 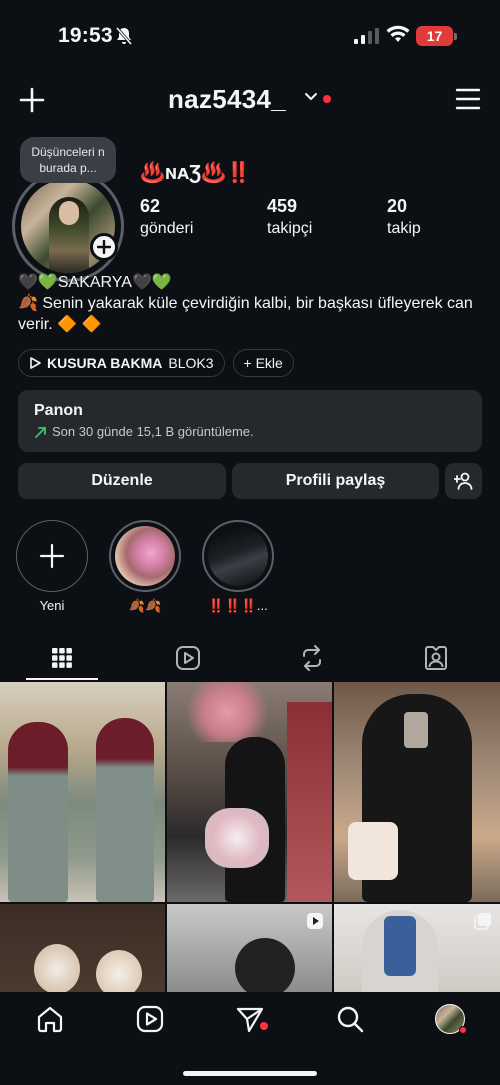 I want to click on wifi-icon, so click(x=398, y=33).